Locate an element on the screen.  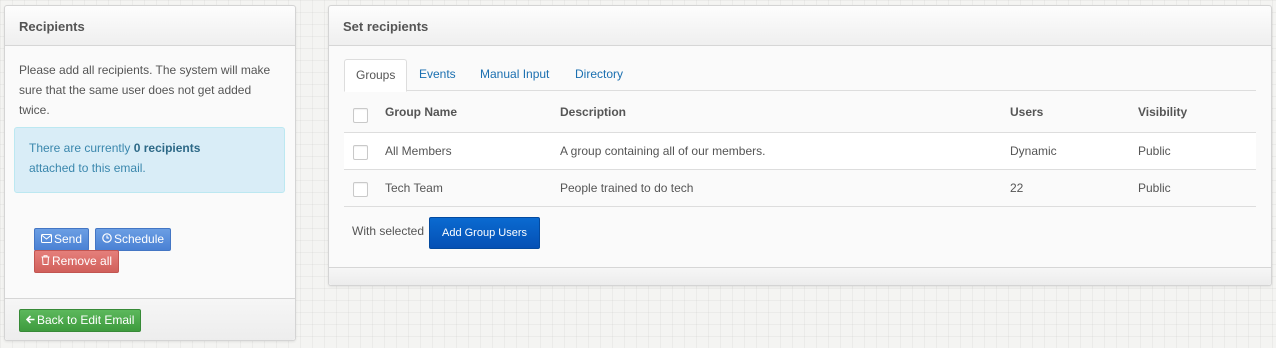
set-recipients-title: Set recipients is located at coordinates (800, 26).